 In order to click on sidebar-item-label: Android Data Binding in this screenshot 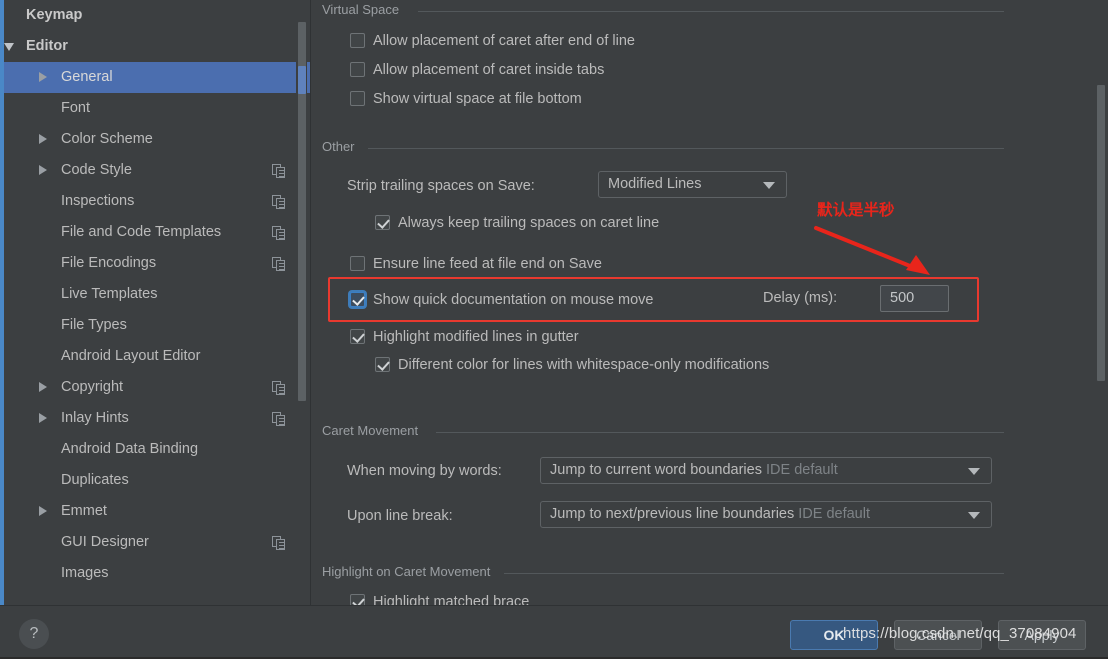, I will do `click(130, 449)`.